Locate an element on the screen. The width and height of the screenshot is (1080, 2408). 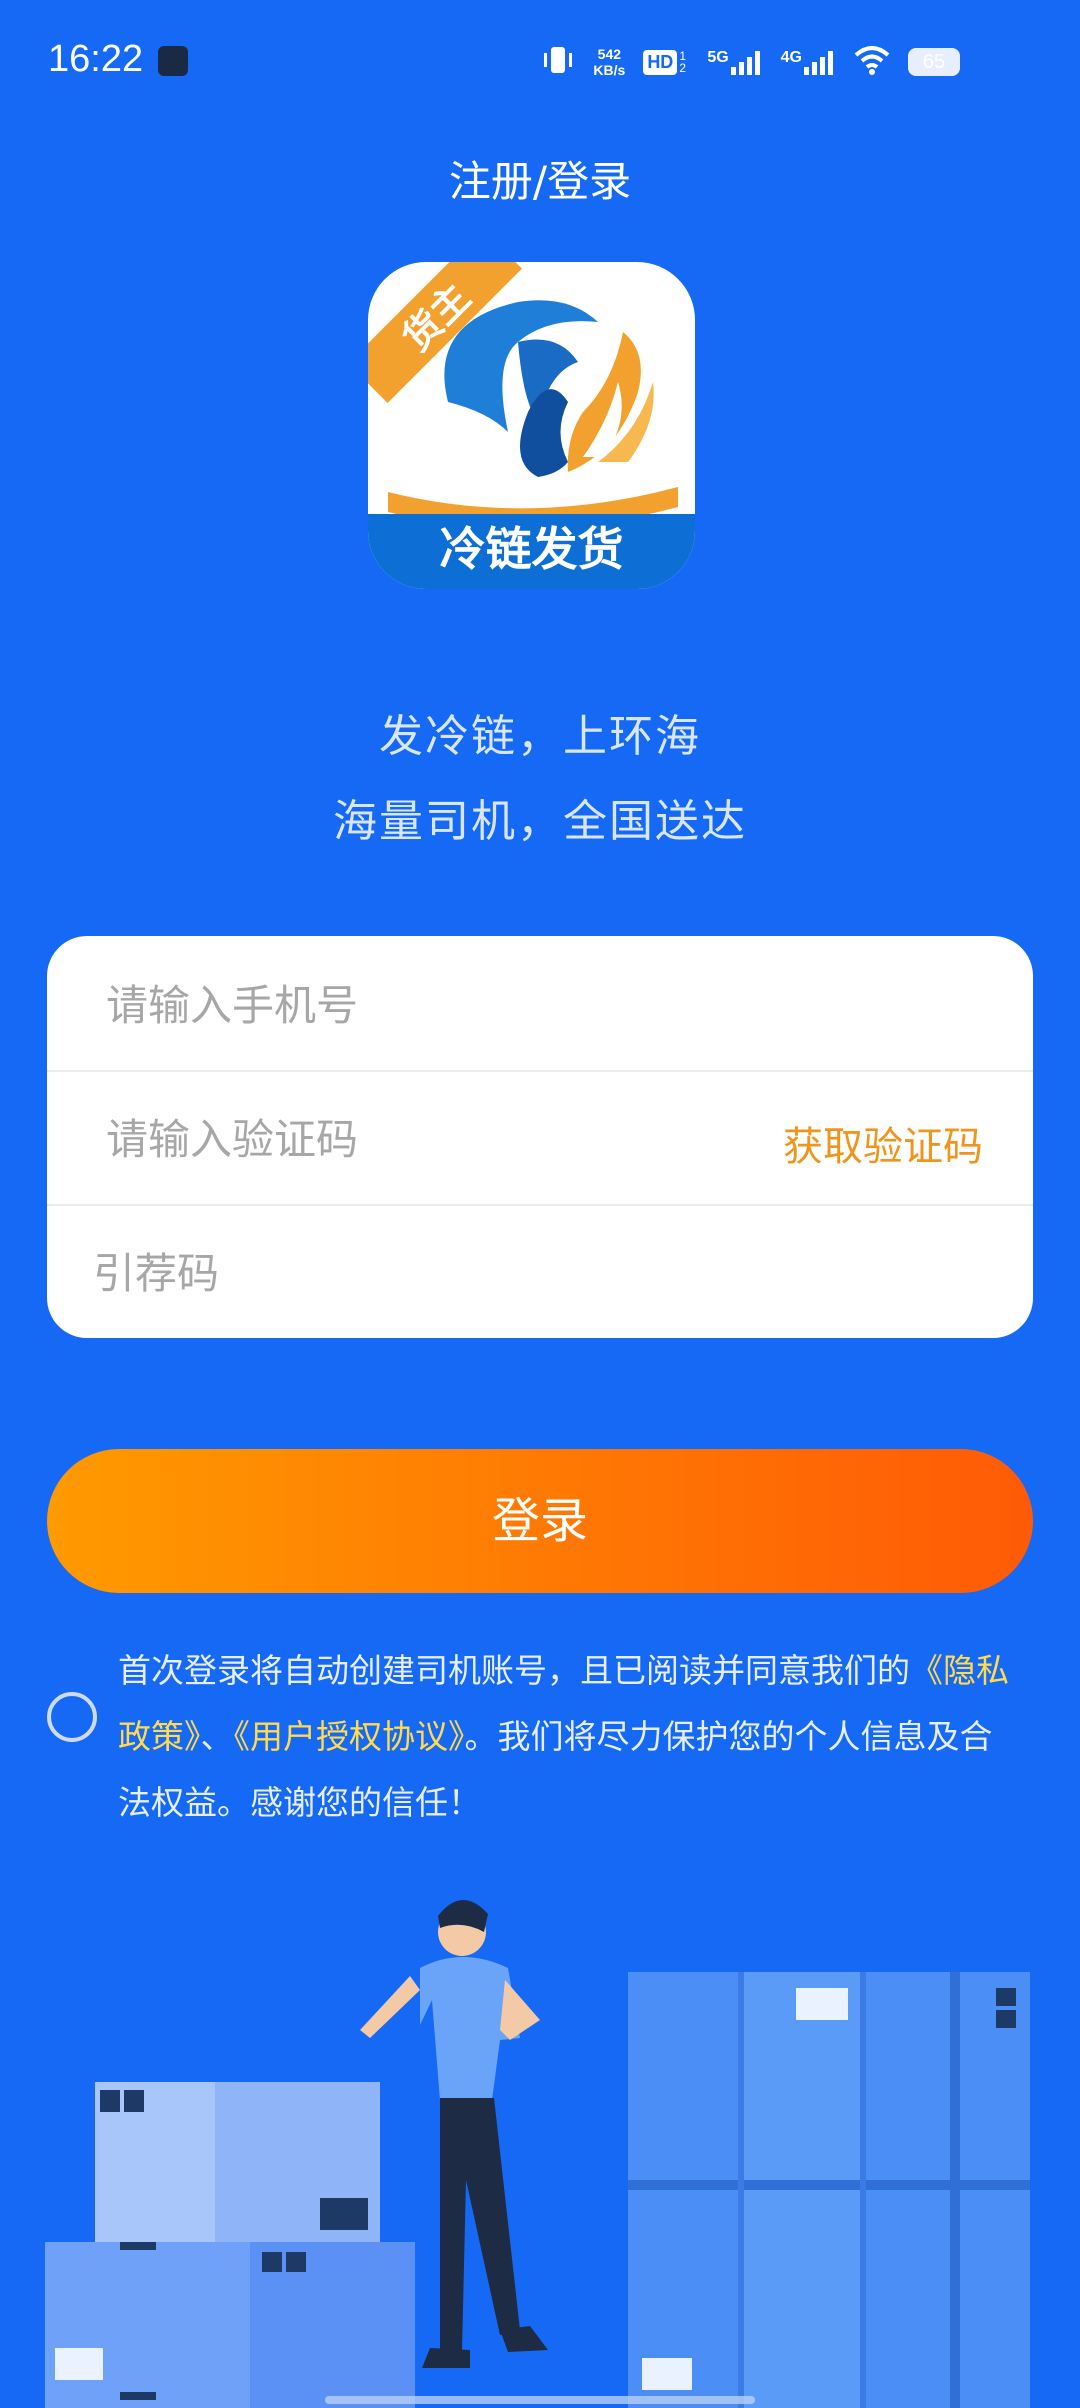
logo-text: 冷链发货 is located at coordinates (531, 549).